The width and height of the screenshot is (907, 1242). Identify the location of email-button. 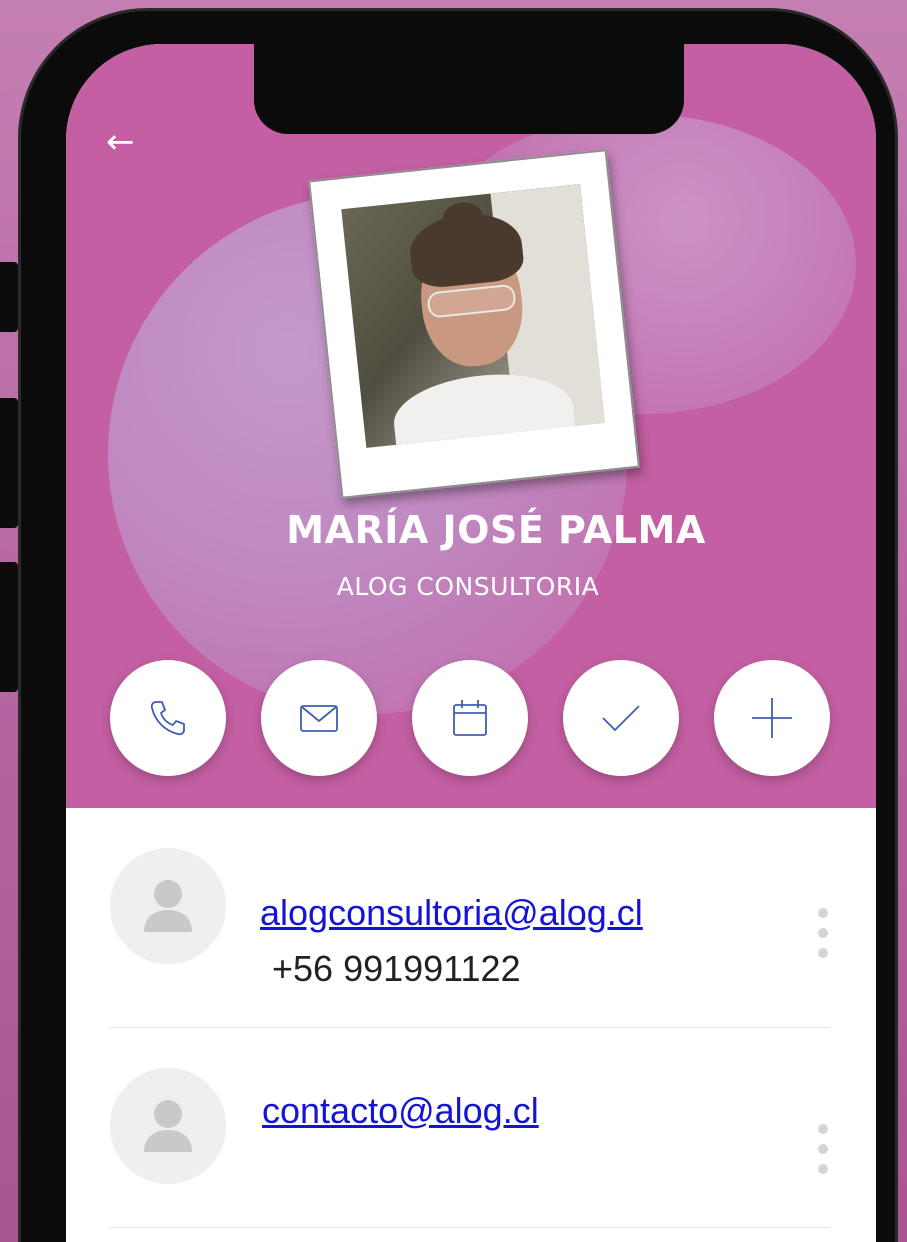
(319, 718).